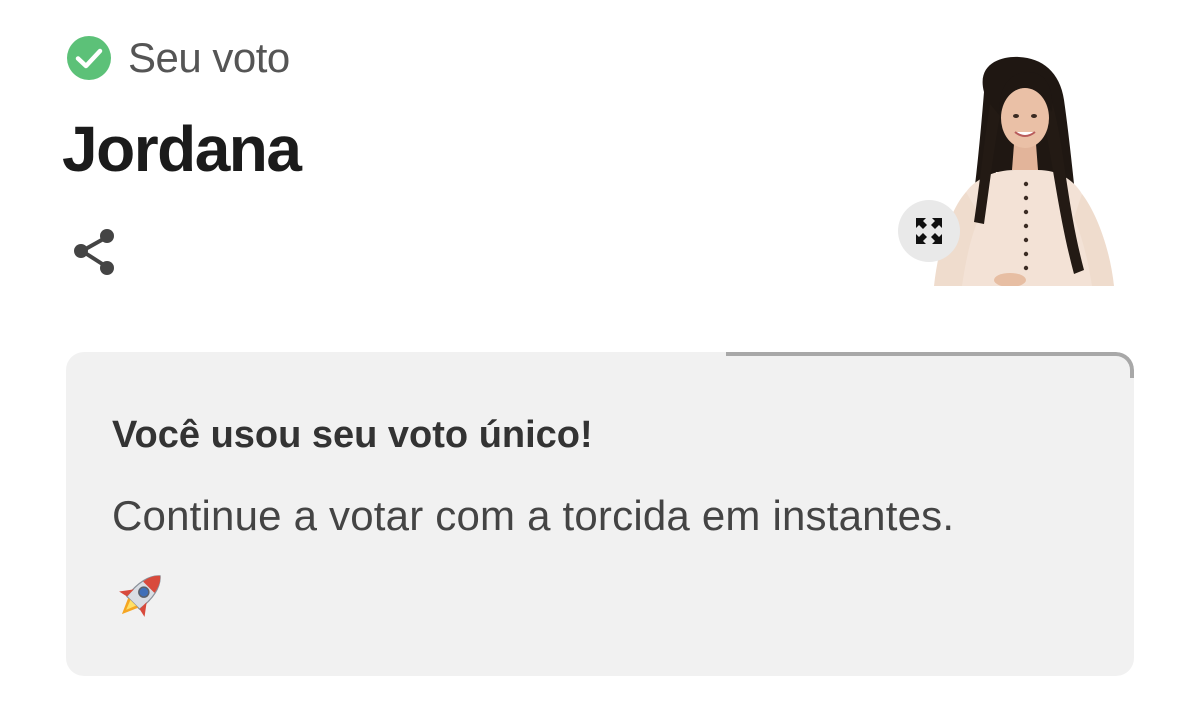  Describe the element at coordinates (89, 58) in the screenshot. I see `check-circle-icon` at that location.